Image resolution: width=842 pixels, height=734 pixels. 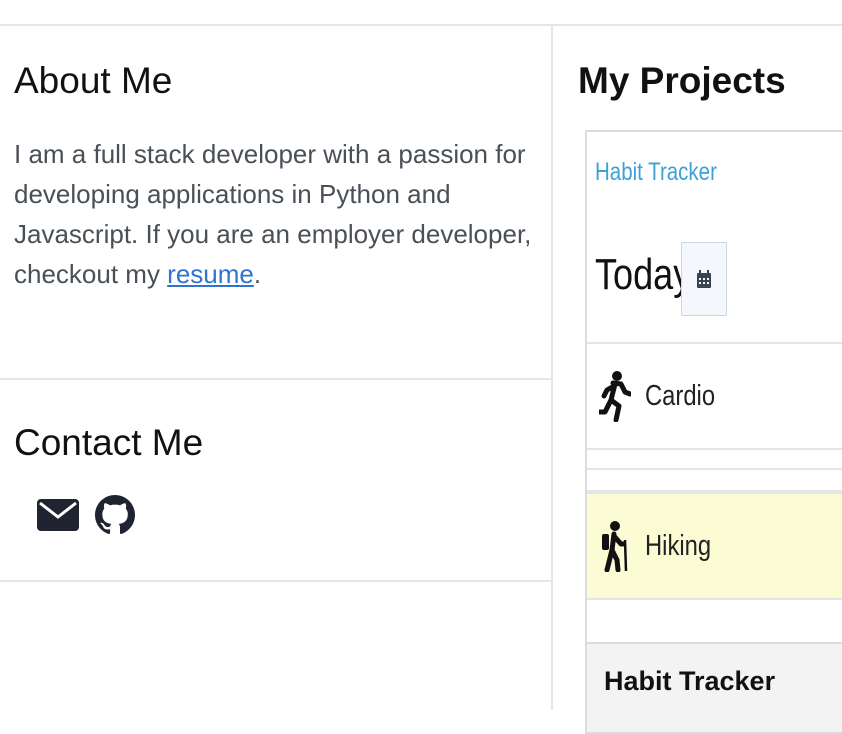 I want to click on calendar-icon, so click(x=704, y=279).